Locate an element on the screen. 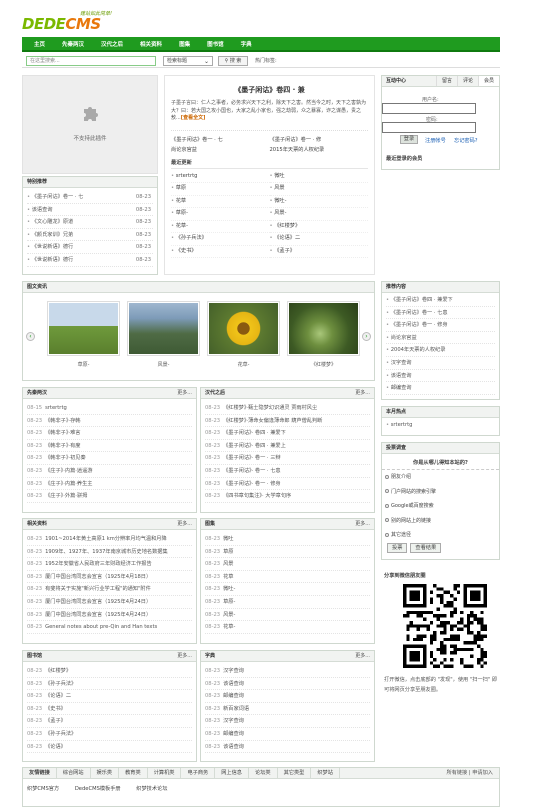 Image resolution: width=559 pixels, height=807 pixels. list-item: 08-23 1901~2014年黄土高原1 km分辨率月均气温和月降 is located at coordinates (109, 539).